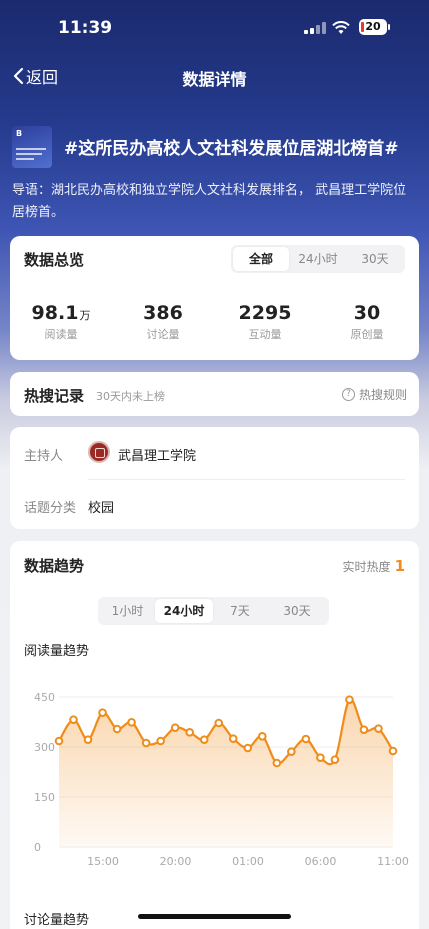 The image size is (429, 929). What do you see at coordinates (57, 920) in the screenshot?
I see `discussion-trend-title: 讨论量趋势` at bounding box center [57, 920].